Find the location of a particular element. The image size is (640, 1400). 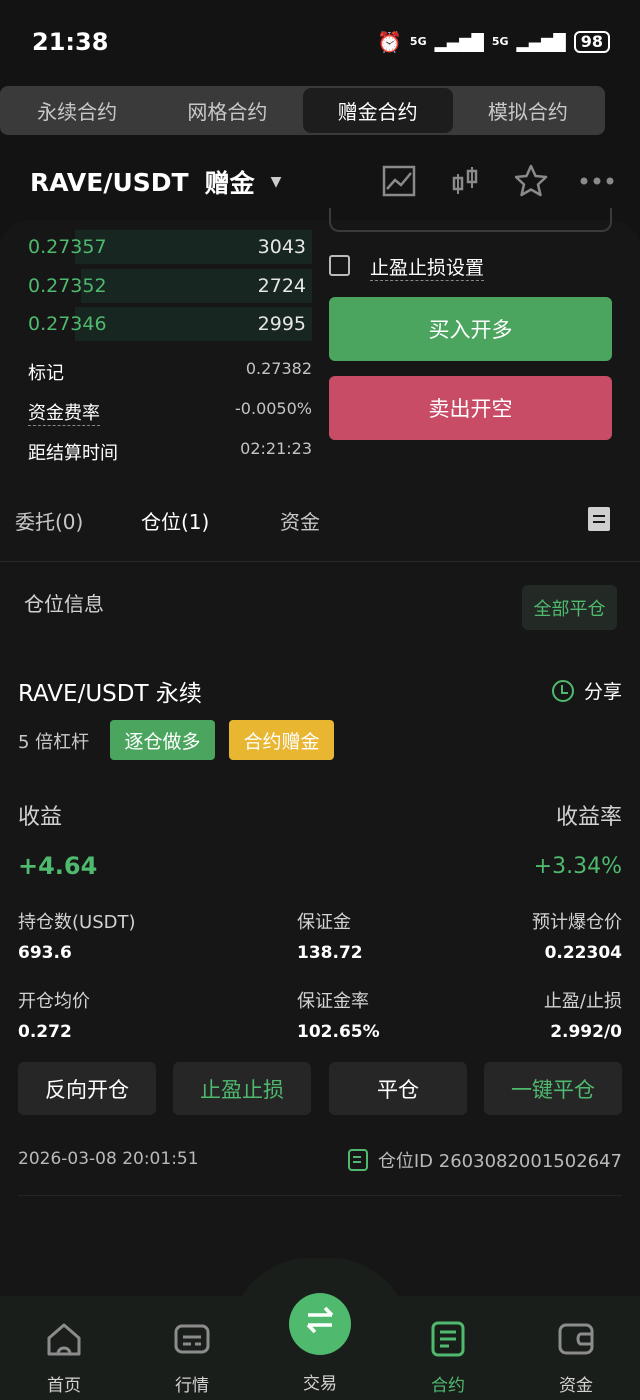

entry-price-label: 开仓均价 is located at coordinates (54, 1001).